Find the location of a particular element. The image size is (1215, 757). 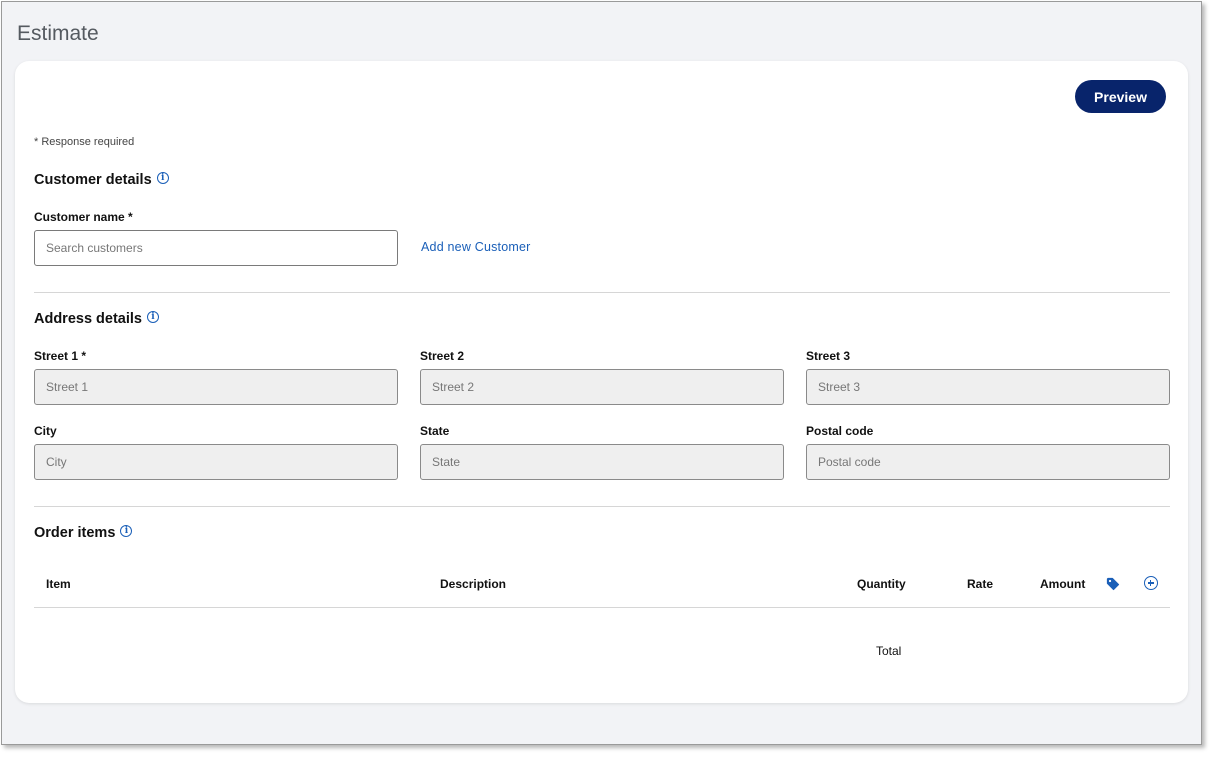

state-input is located at coordinates (602, 462).